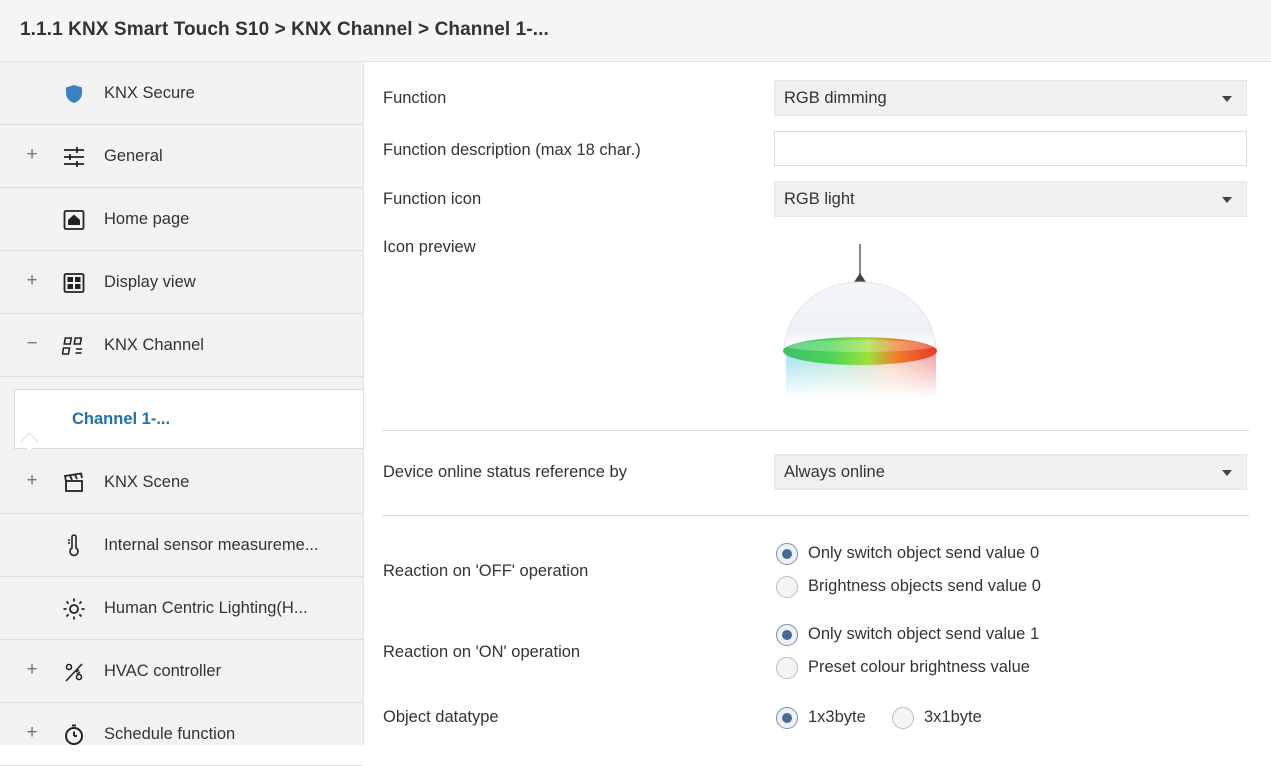 The width and height of the screenshot is (1271, 766). I want to click on reaction-on-option-1-label: Only switch object send value 1, so click(924, 634).